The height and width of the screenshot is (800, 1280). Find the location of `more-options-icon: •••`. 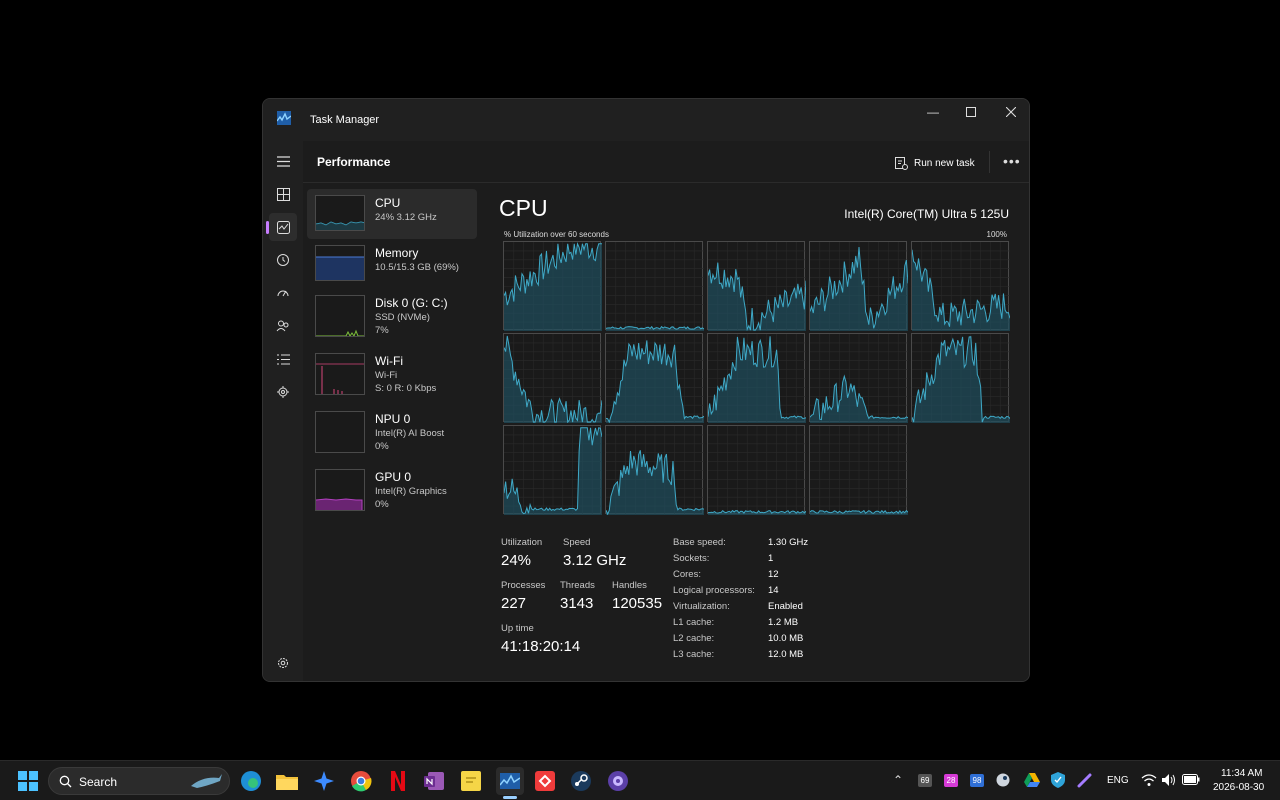

more-options-icon: ••• is located at coordinates (1012, 161).